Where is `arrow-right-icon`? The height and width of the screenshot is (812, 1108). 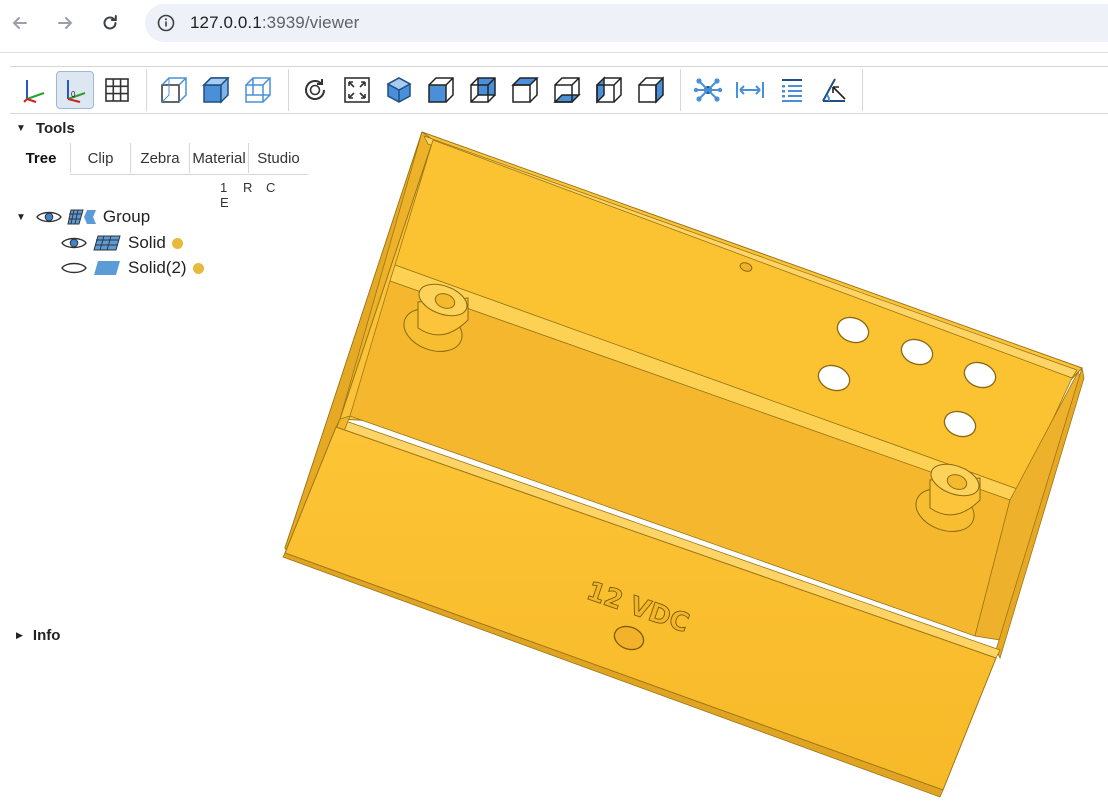 arrow-right-icon is located at coordinates (65, 23).